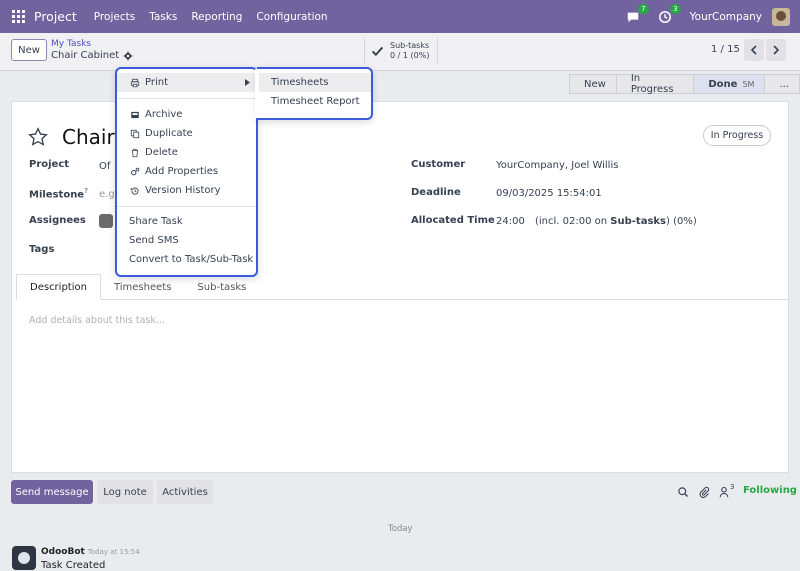 Image resolution: width=800 pixels, height=571 pixels. What do you see at coordinates (652, 84) in the screenshot?
I see `stage-in-progress-label: In Progress` at bounding box center [652, 84].